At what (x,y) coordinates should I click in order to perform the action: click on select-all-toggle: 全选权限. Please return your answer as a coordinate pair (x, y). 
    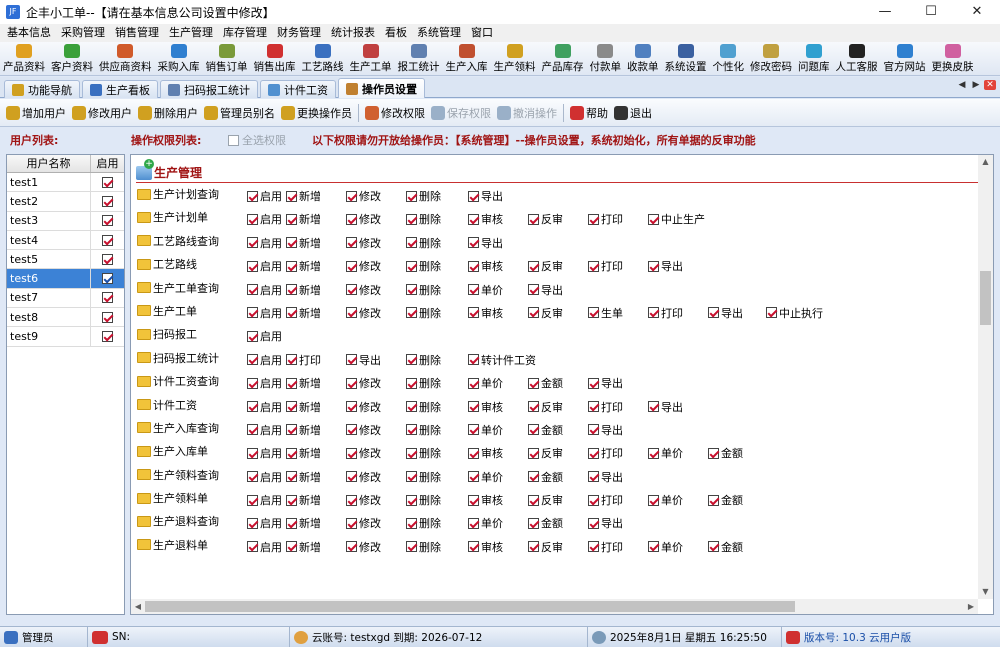
    Looking at the image, I should click on (257, 140).